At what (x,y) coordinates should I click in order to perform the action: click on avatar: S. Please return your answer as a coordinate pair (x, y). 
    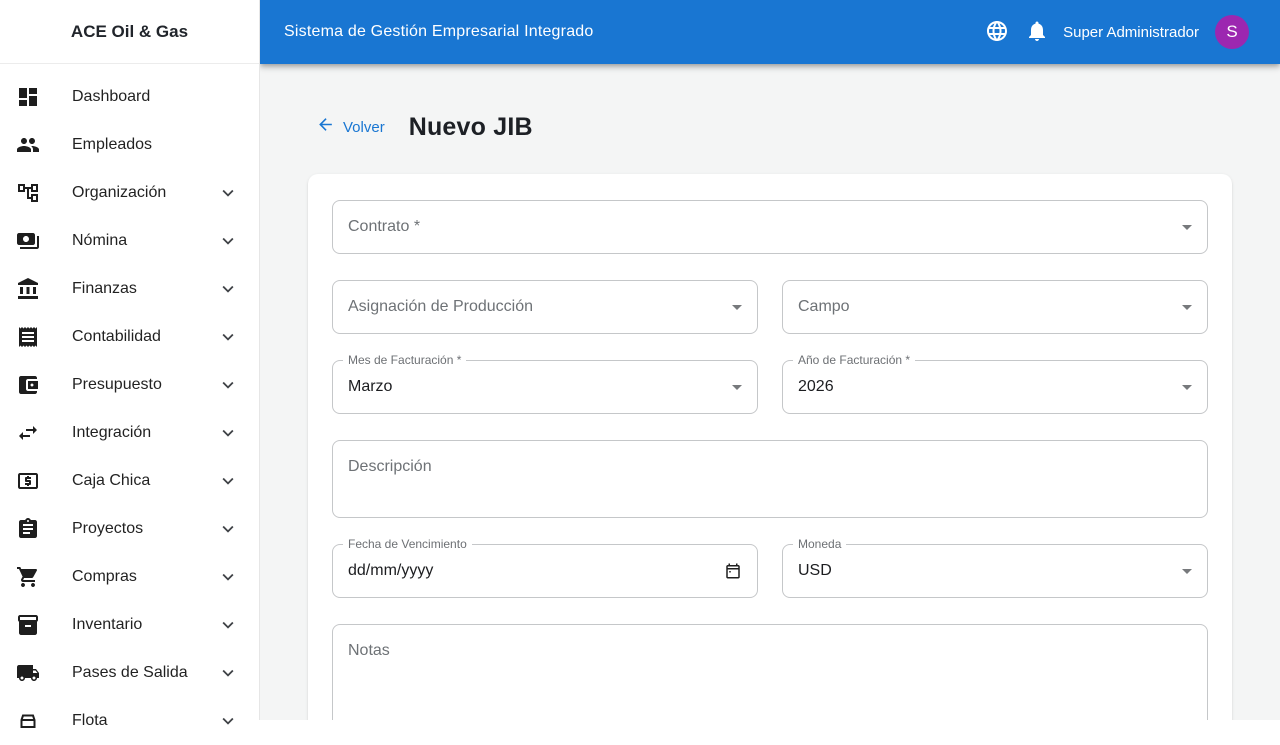
    Looking at the image, I should click on (1232, 32).